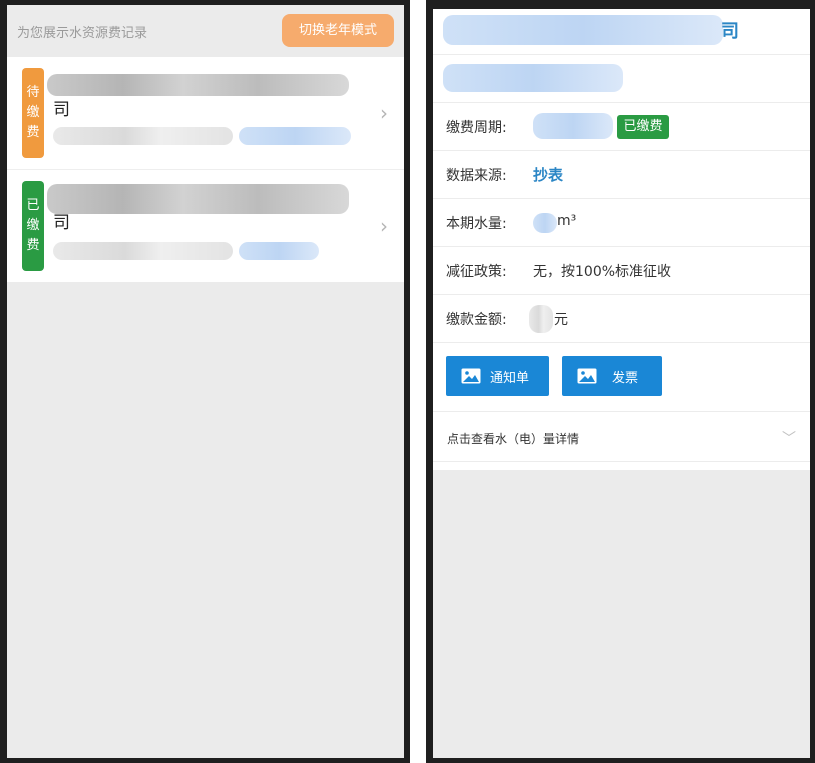  Describe the element at coordinates (338, 30) in the screenshot. I see `elderly-mode-button: 切换老年模式` at that location.